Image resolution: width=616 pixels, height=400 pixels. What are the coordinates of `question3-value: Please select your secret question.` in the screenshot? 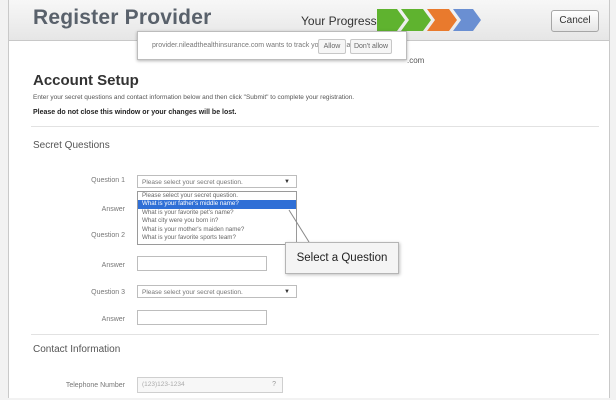 It's located at (192, 292).